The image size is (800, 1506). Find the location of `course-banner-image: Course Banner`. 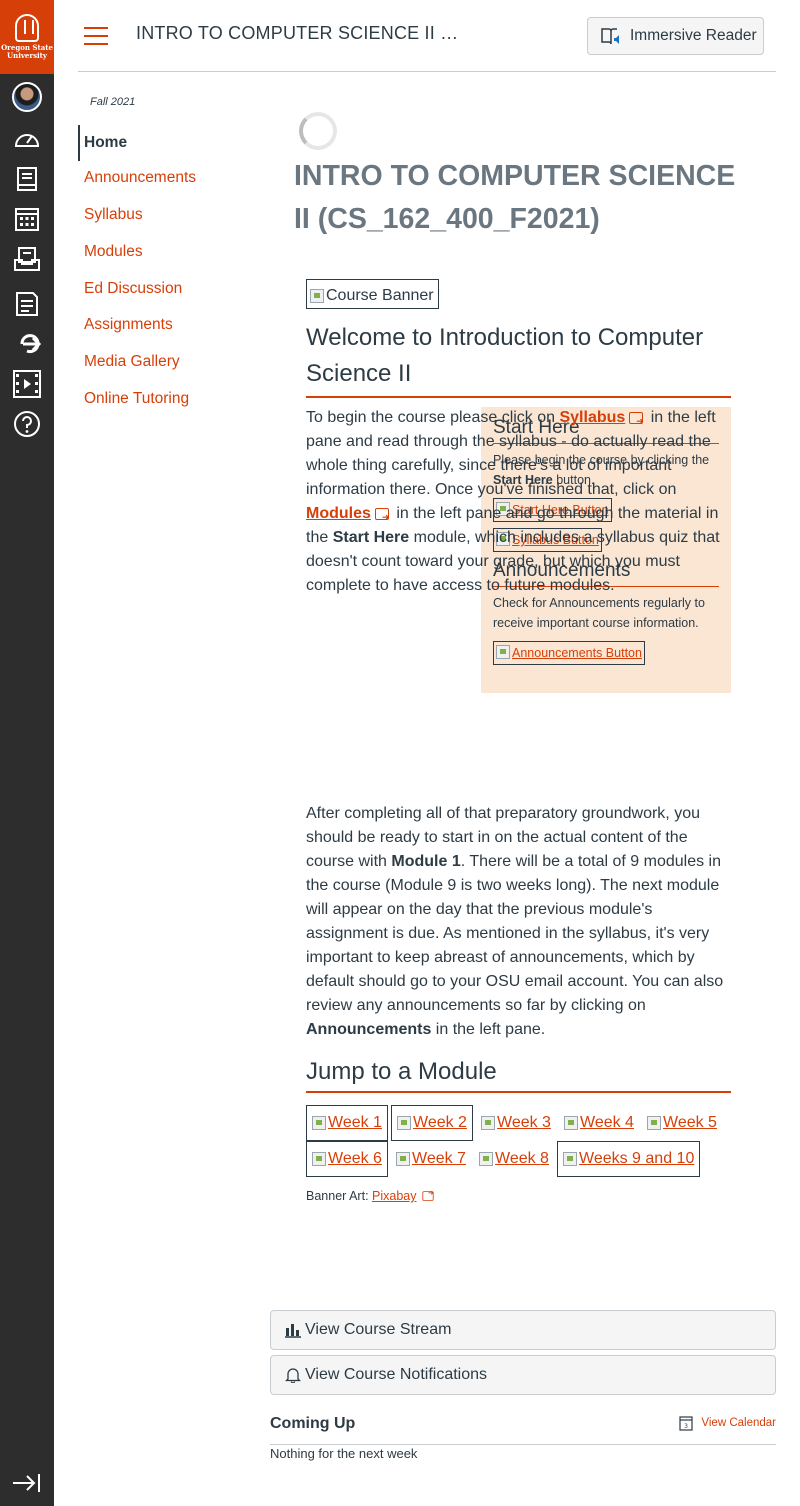

course-banner-image: Course Banner is located at coordinates (372, 294).